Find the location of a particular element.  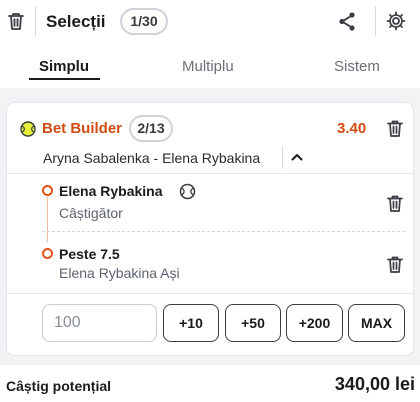

selection-market: Elena Rybakina Ași is located at coordinates (119, 273).